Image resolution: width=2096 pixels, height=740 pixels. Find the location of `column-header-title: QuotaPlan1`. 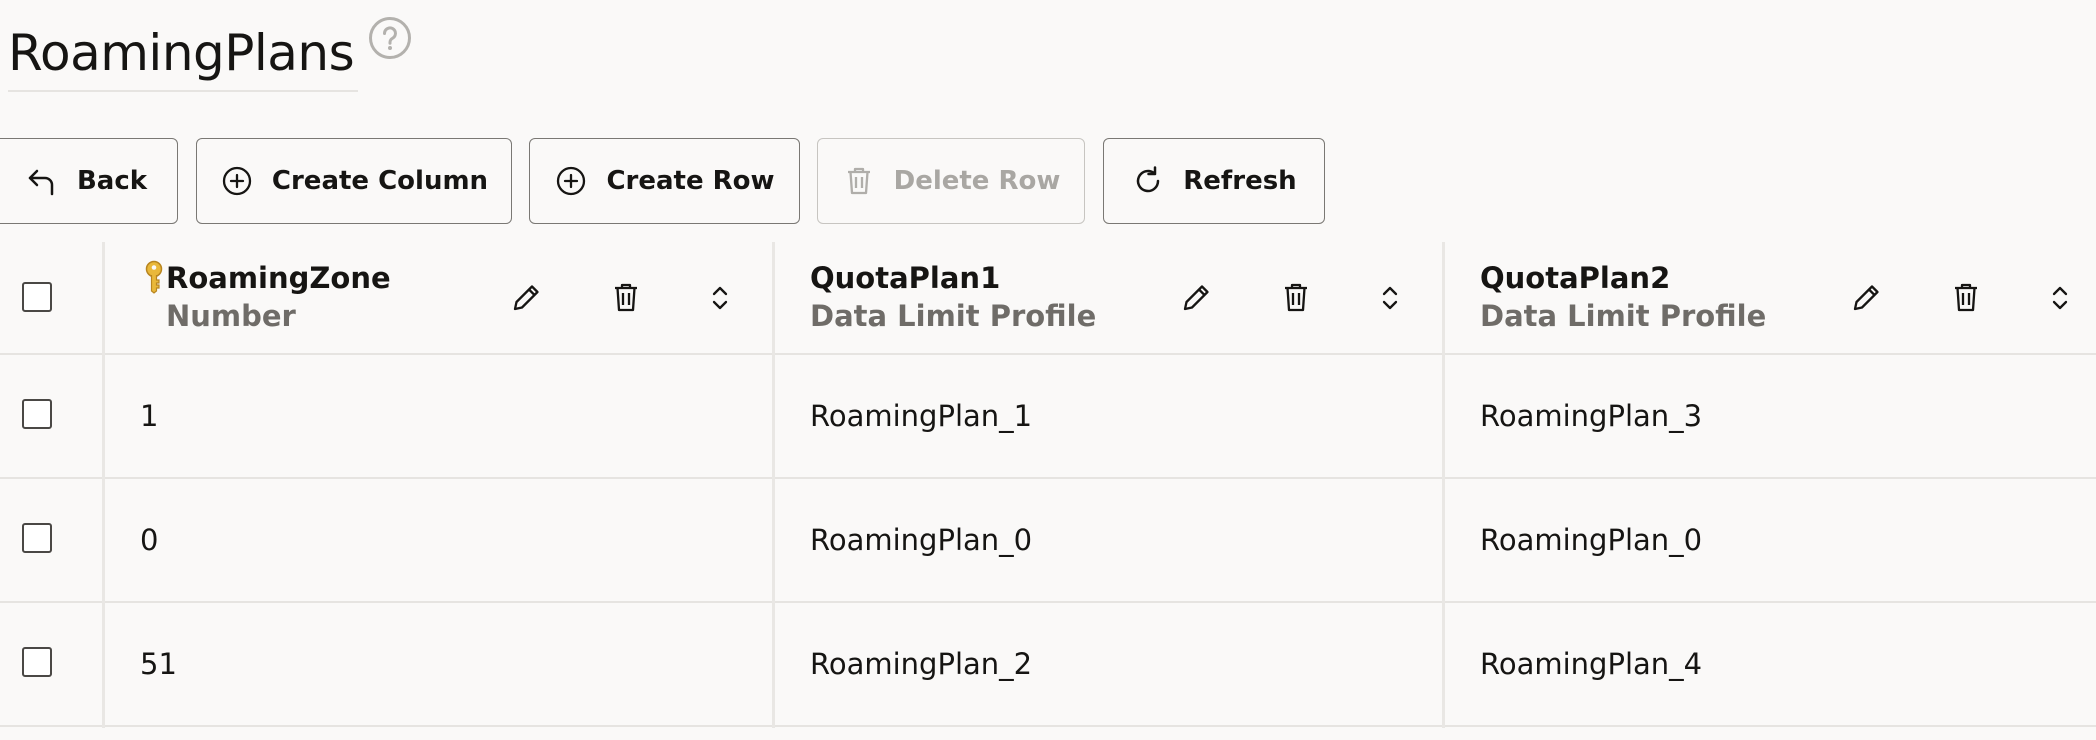

column-header-title: QuotaPlan1 is located at coordinates (905, 278).